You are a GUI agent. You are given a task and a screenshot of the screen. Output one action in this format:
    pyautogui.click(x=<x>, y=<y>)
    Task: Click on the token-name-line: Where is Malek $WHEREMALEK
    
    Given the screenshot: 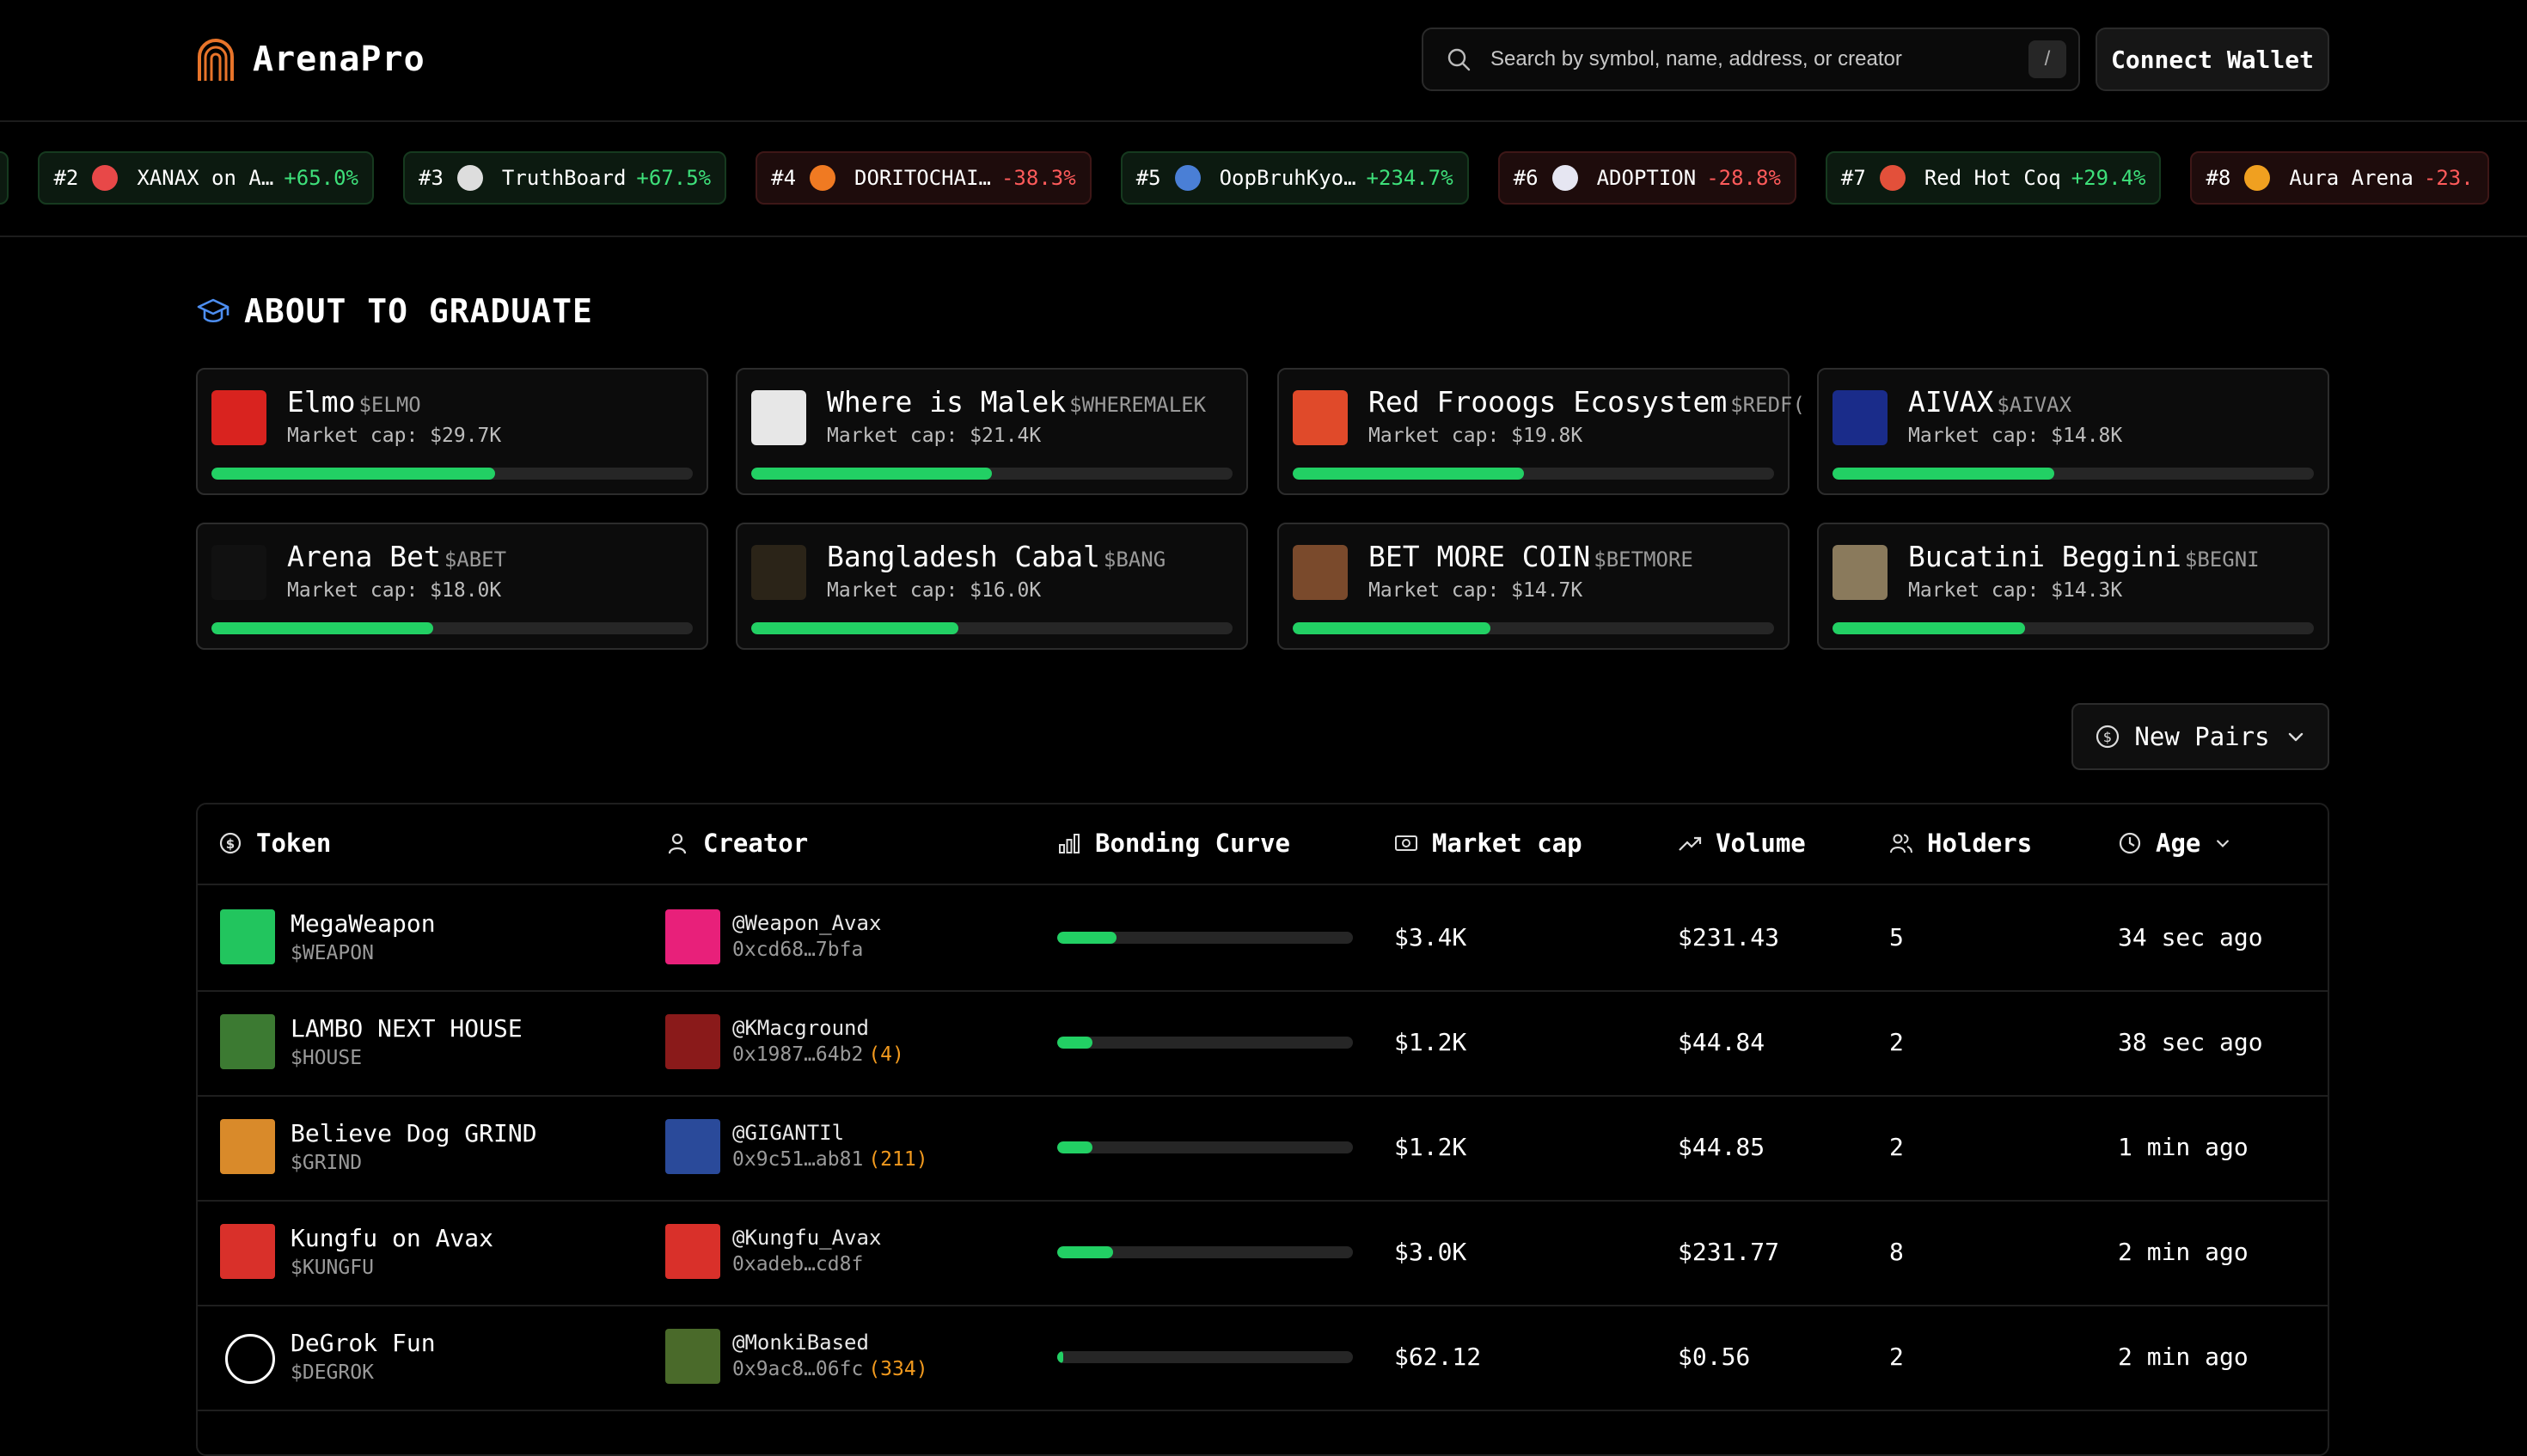 What is the action you would take?
    pyautogui.click(x=1016, y=402)
    